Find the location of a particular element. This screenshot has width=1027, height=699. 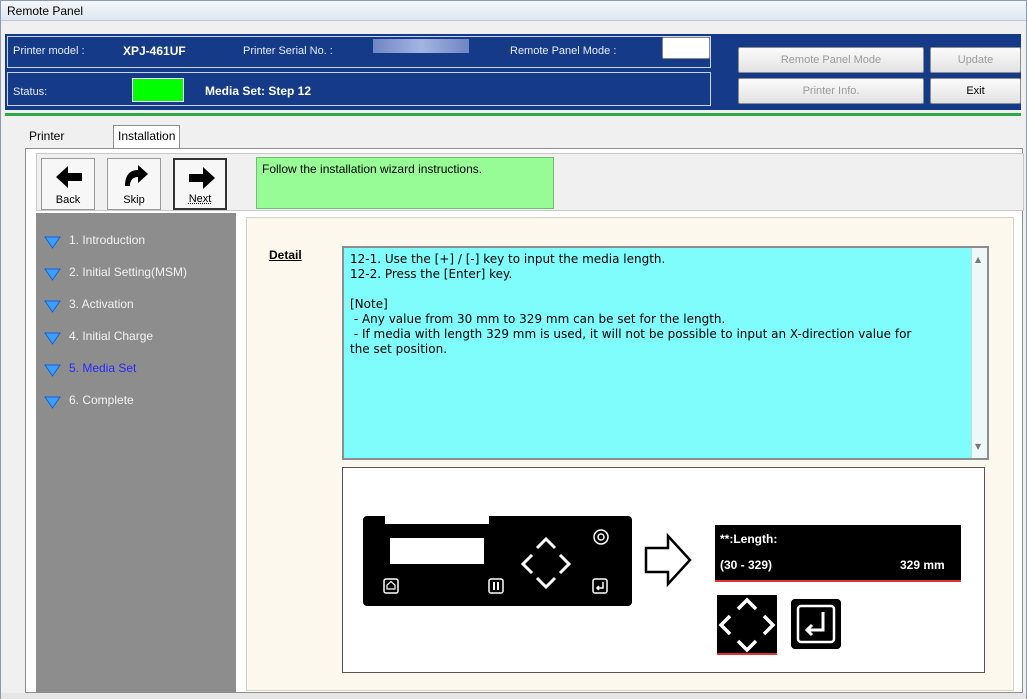

step-label: 4. Initial Charge is located at coordinates (111, 336).